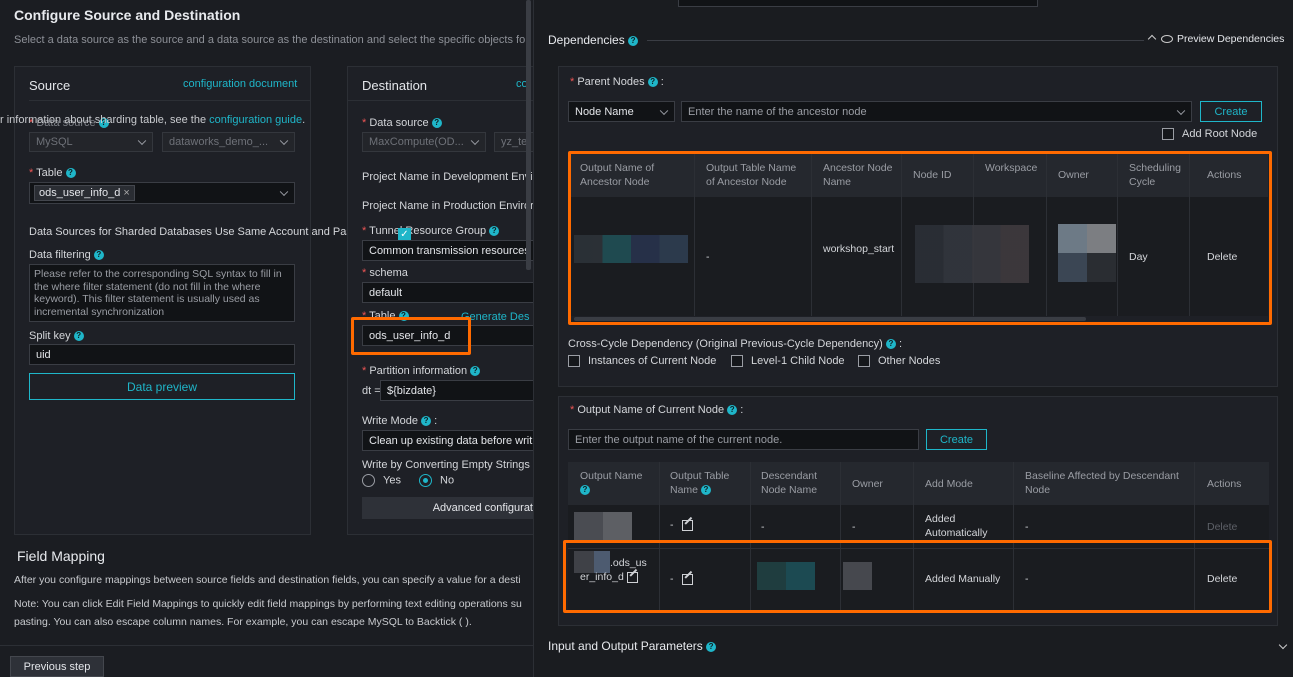 The width and height of the screenshot is (1293, 677). What do you see at coordinates (830, 319) in the screenshot?
I see `table-scrollbar` at bounding box center [830, 319].